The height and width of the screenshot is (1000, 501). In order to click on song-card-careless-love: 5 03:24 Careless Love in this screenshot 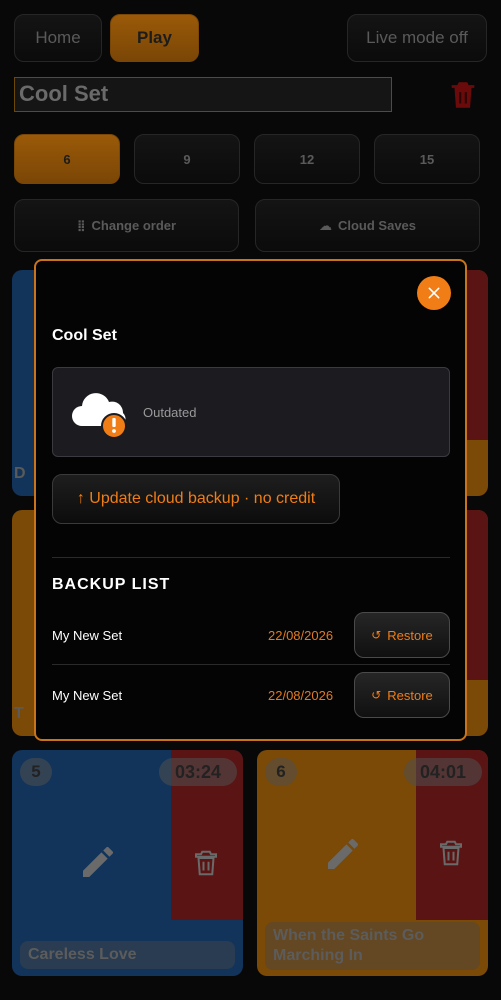, I will do `click(127, 863)`.